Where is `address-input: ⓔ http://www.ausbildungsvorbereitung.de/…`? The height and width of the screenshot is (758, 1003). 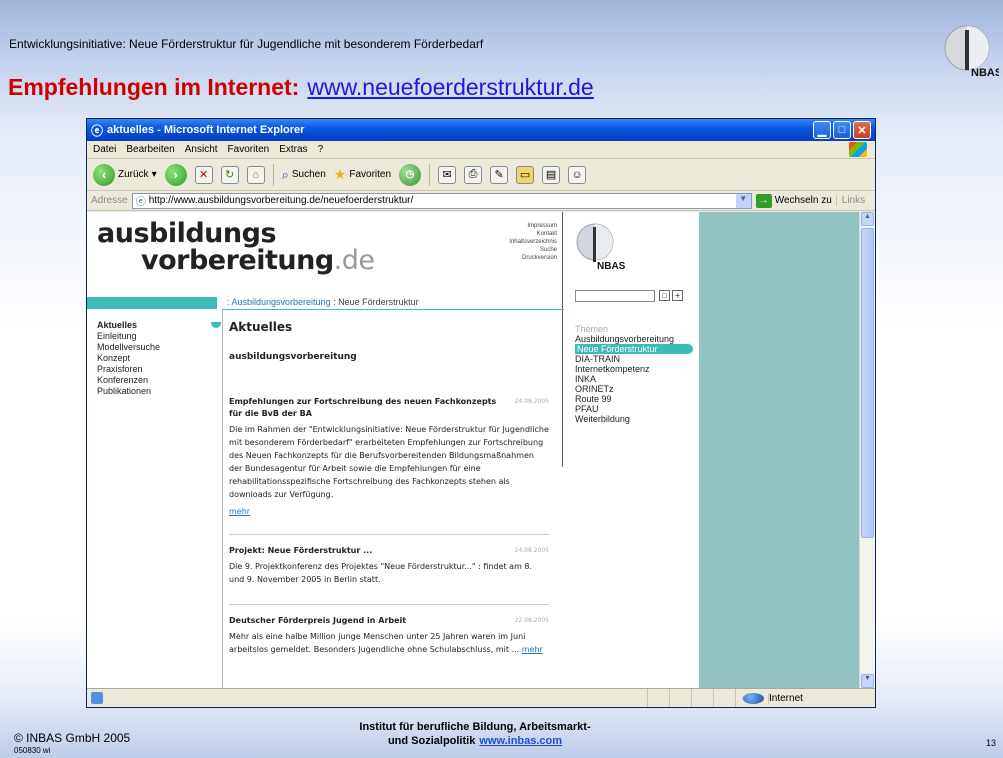
address-input: ⓔ http://www.ausbildungsvorbereitung.de/… is located at coordinates (441, 200).